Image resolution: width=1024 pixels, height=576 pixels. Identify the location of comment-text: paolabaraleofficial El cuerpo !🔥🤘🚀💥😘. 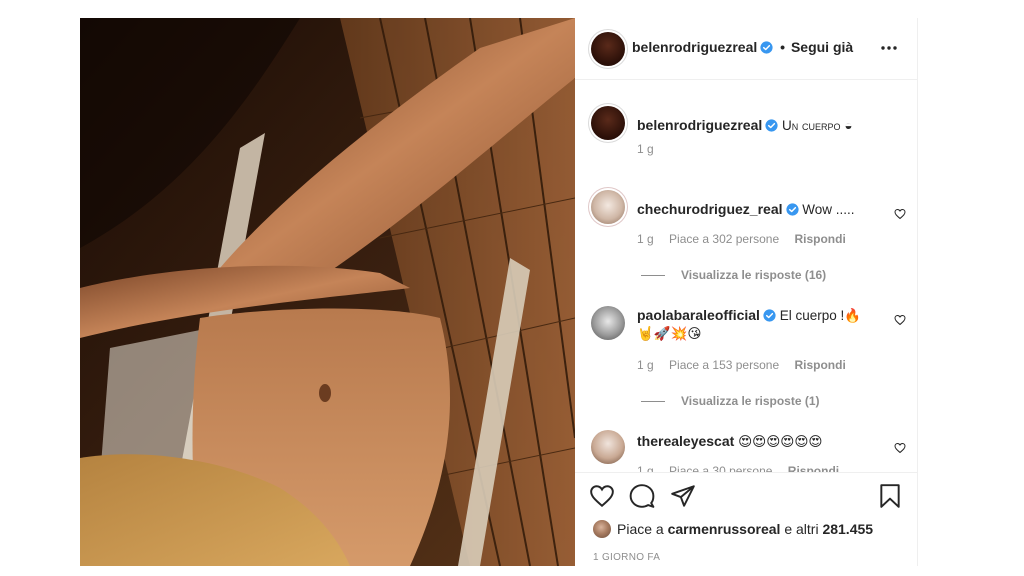
(757, 324).